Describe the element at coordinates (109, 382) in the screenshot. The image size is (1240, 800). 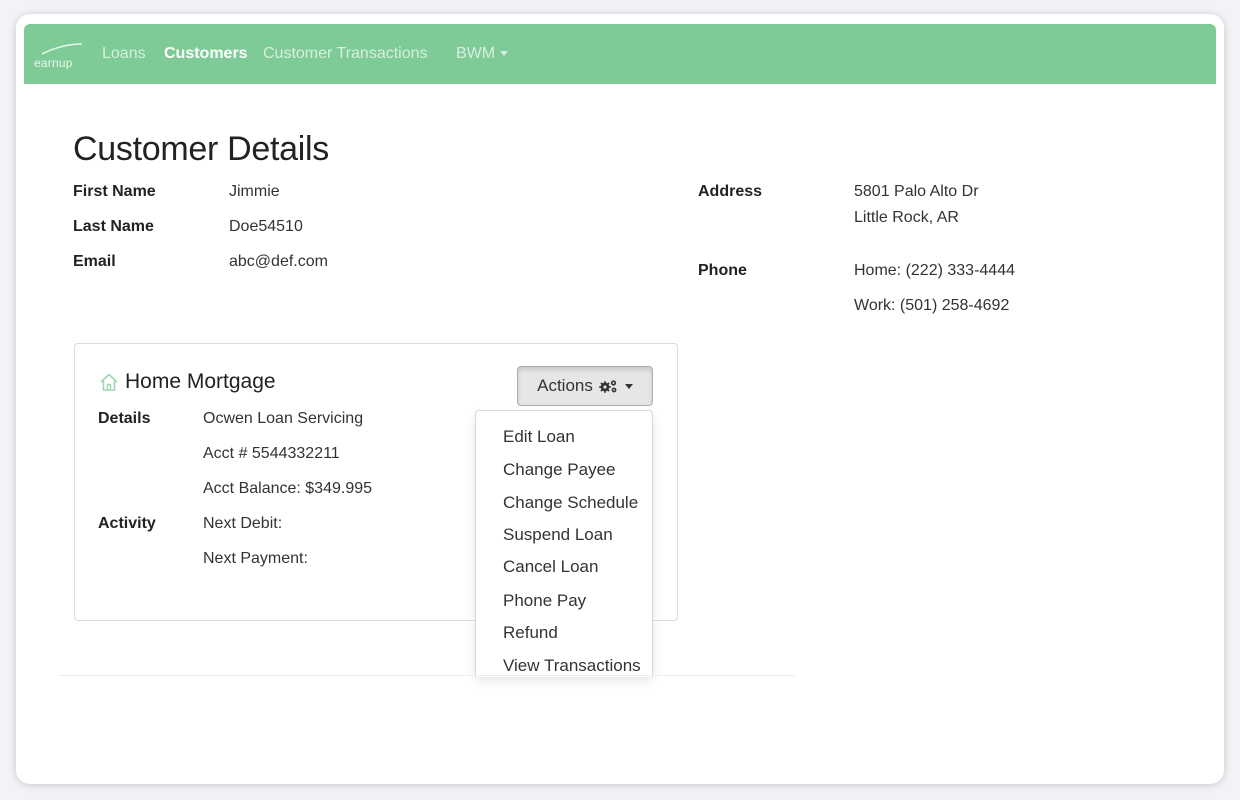
I see `home-icon` at that location.